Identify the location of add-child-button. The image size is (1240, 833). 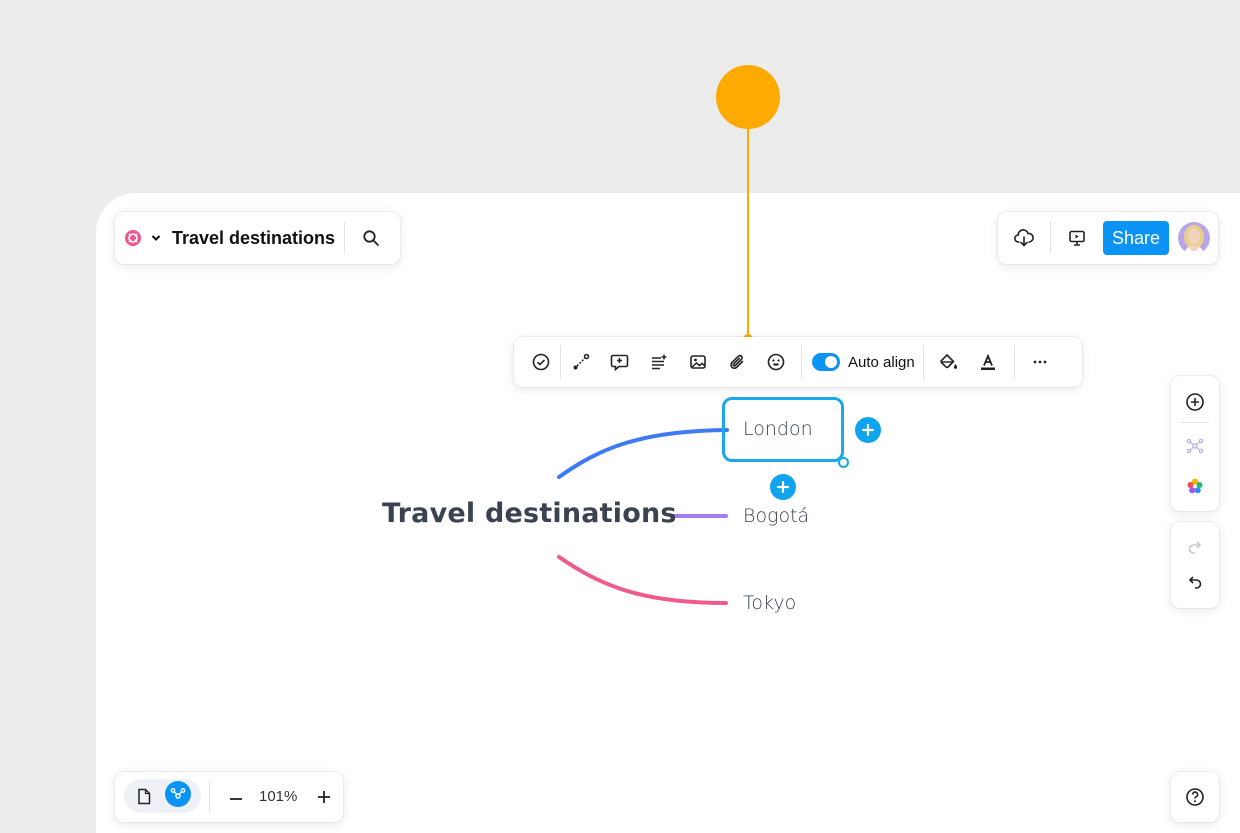
(868, 430).